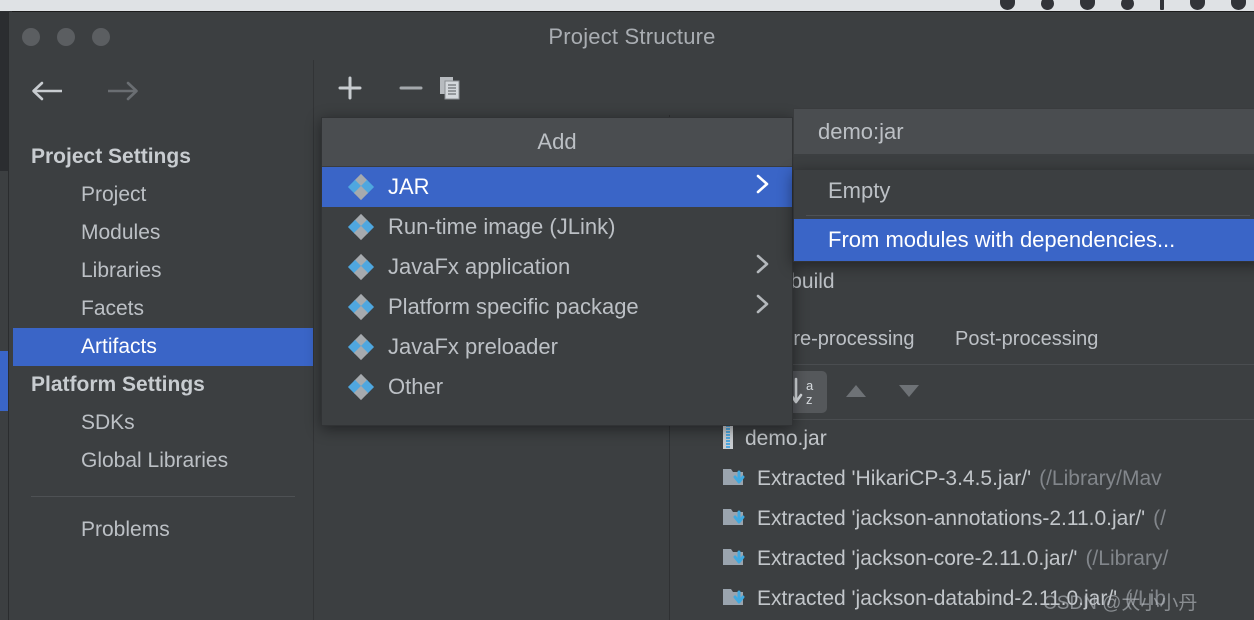 This screenshot has height=620, width=1254. What do you see at coordinates (728, 439) in the screenshot?
I see `jar-archive-icon` at bounding box center [728, 439].